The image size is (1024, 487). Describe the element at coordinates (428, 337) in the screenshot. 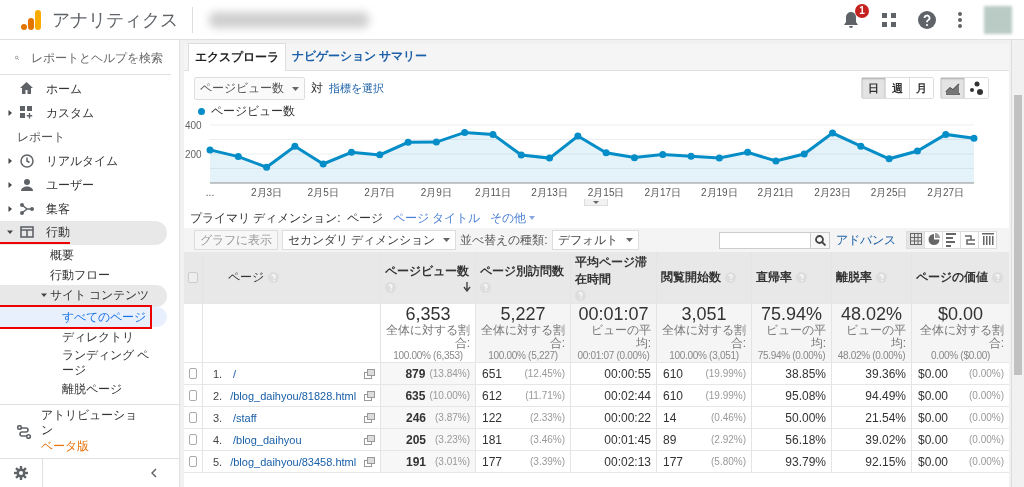

I see `total-caption: 全体に対する割合:` at that location.